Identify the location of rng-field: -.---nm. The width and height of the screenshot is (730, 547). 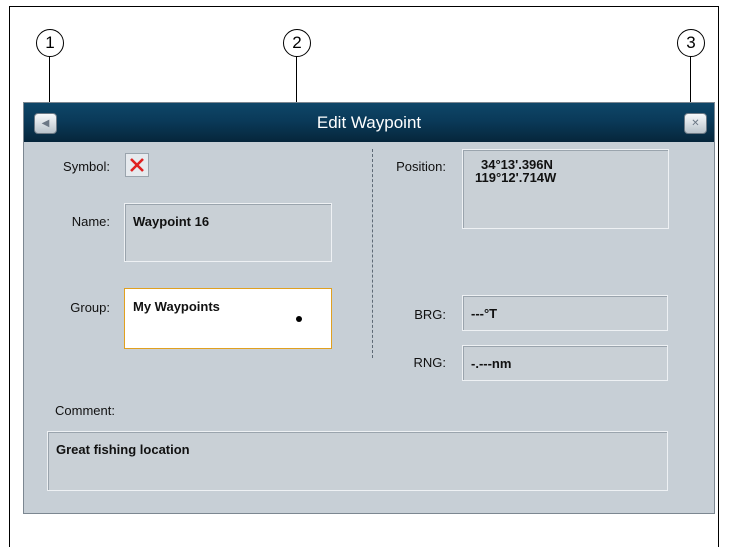
(565, 363).